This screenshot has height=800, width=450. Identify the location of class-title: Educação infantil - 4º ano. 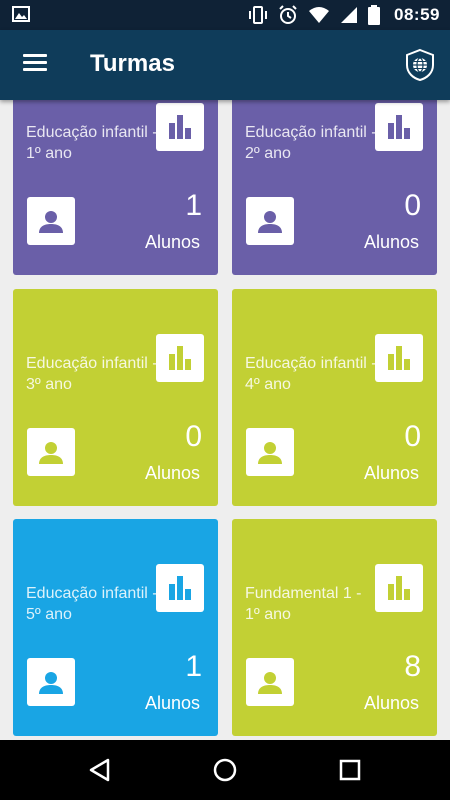
(311, 374).